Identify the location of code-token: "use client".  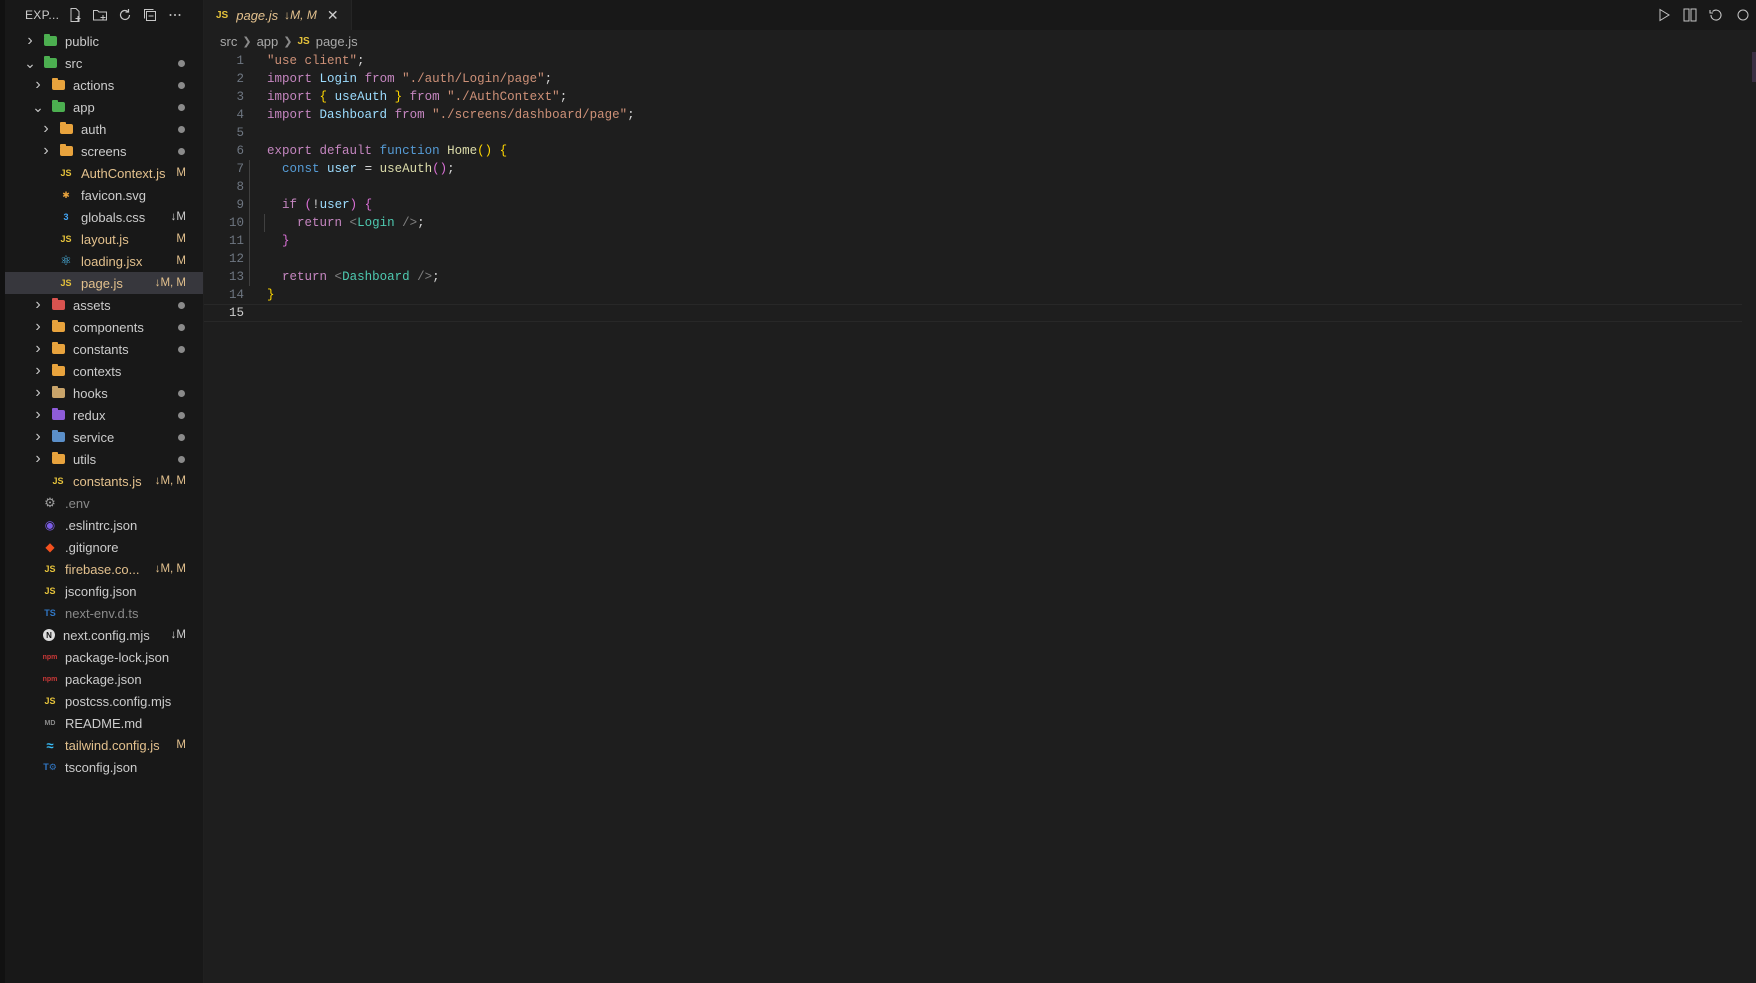
(312, 61).